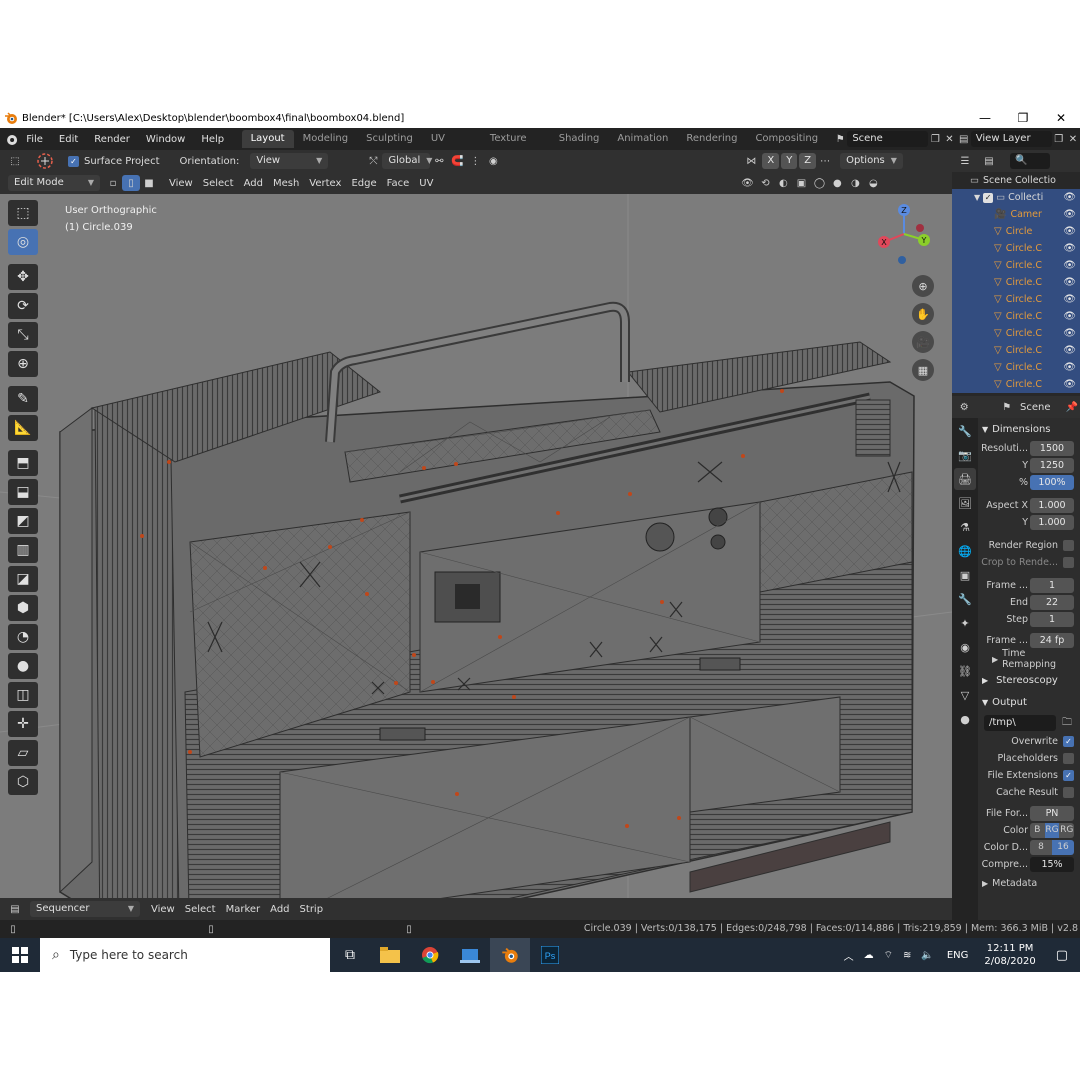 Image resolution: width=1080 pixels, height=1080 pixels. Describe the element at coordinates (642, 139) in the screenshot. I see `tab-animation: Animation` at that location.